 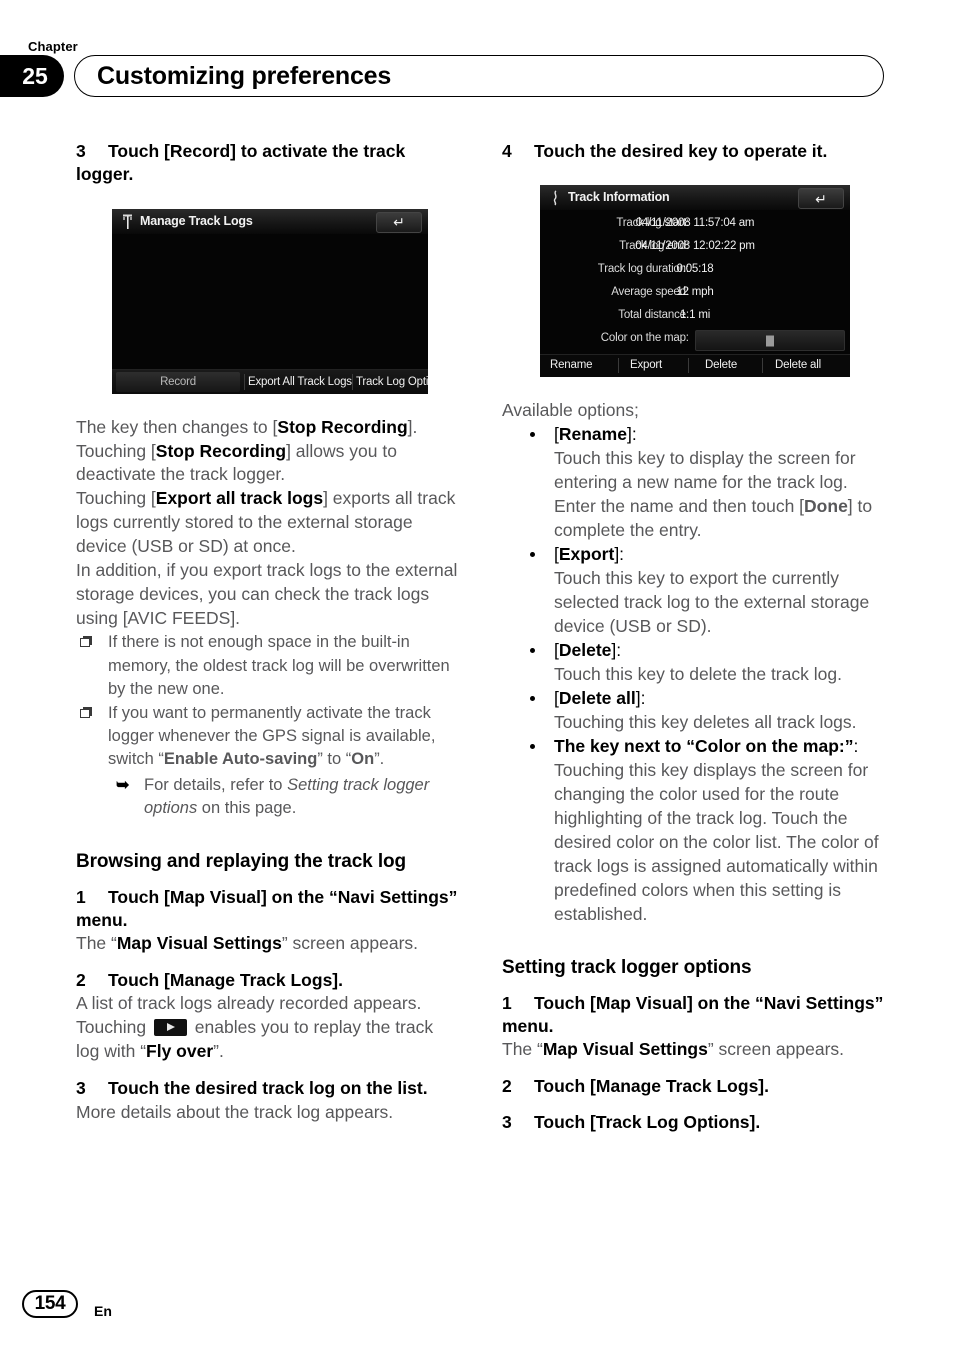 What do you see at coordinates (53, 46) in the screenshot?
I see `chapter-label: Chapter` at bounding box center [53, 46].